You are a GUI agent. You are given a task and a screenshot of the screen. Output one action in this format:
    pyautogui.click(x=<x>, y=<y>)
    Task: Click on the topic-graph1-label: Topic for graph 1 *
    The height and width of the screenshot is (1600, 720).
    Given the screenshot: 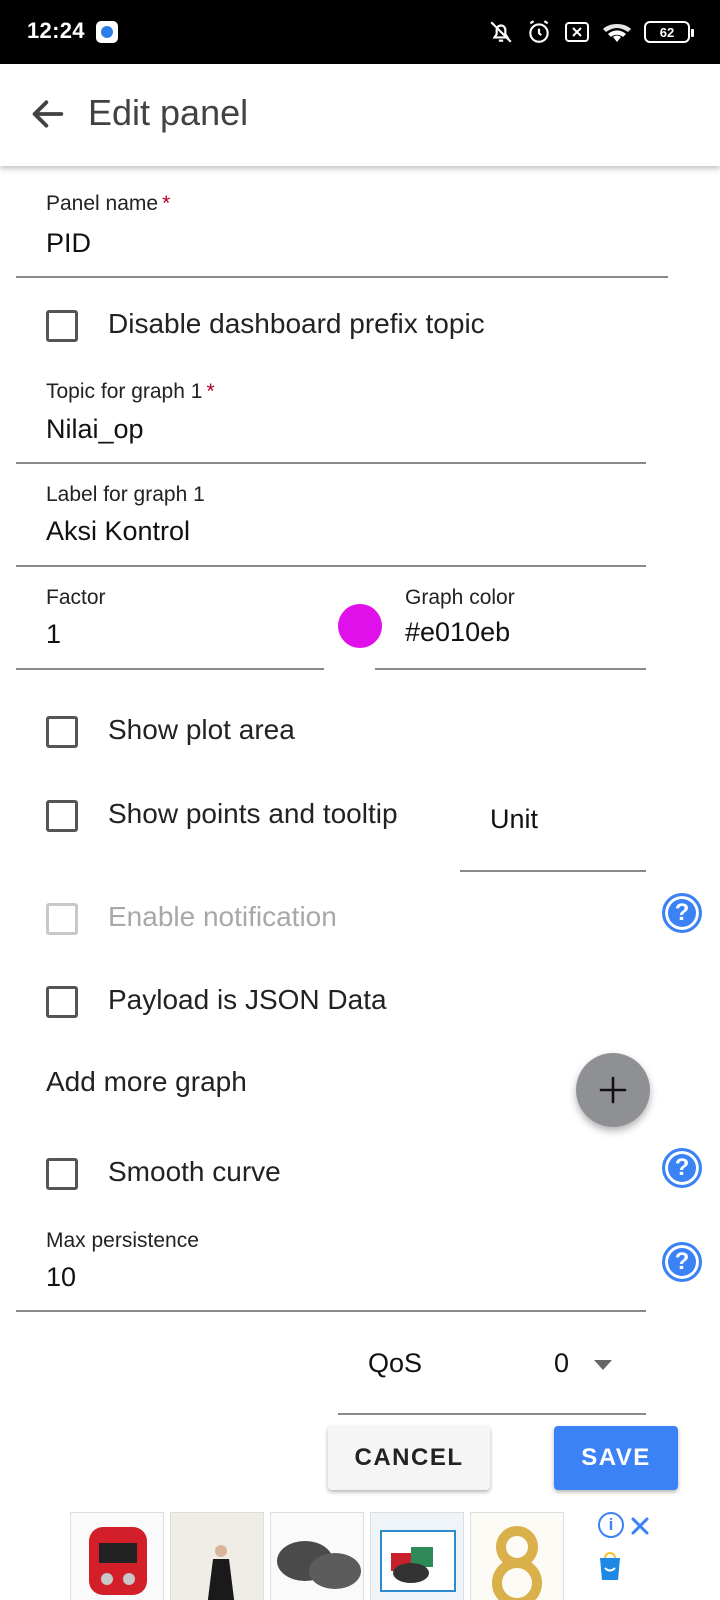 What is the action you would take?
    pyautogui.click(x=130, y=392)
    